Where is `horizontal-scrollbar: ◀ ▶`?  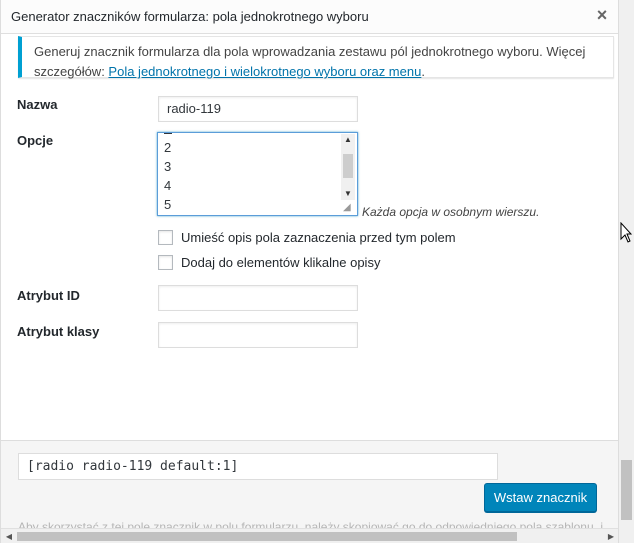 horizontal-scrollbar: ◀ ▶ is located at coordinates (310, 535).